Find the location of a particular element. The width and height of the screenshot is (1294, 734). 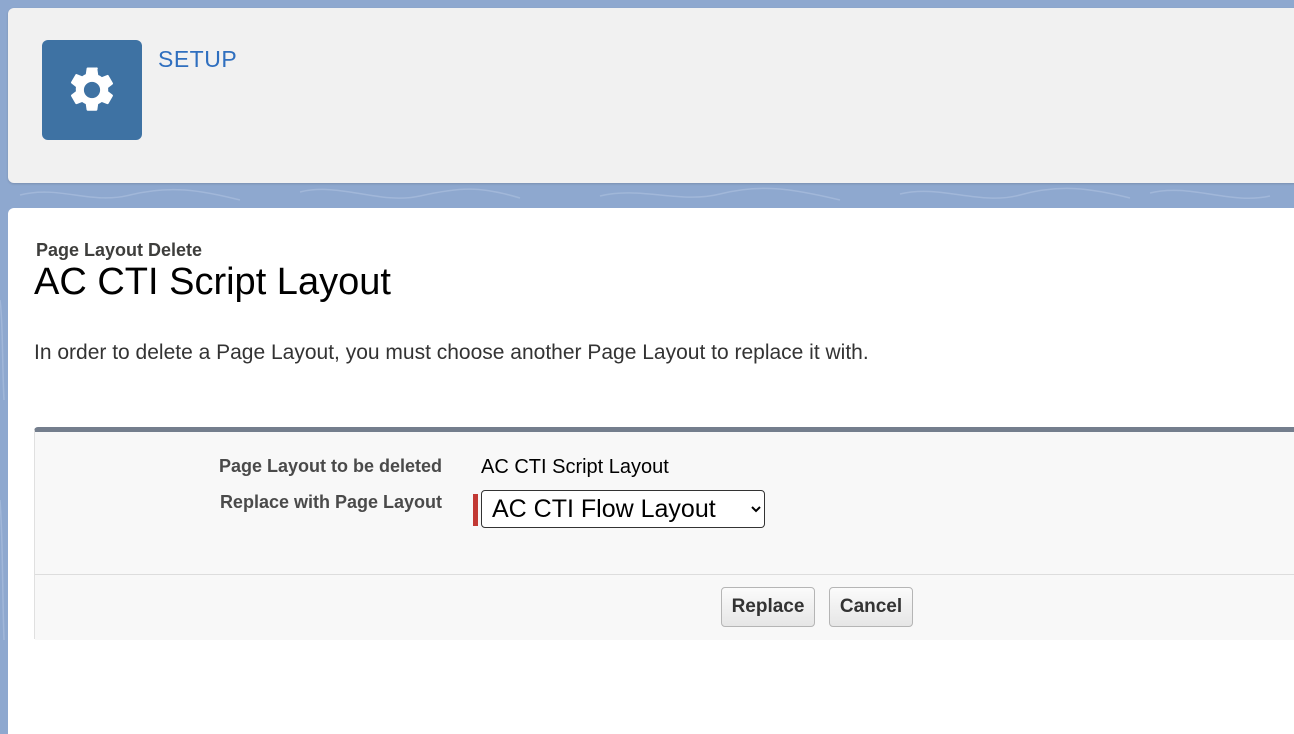

replace-layout-label: Replace with Page Layout is located at coordinates (330, 502).